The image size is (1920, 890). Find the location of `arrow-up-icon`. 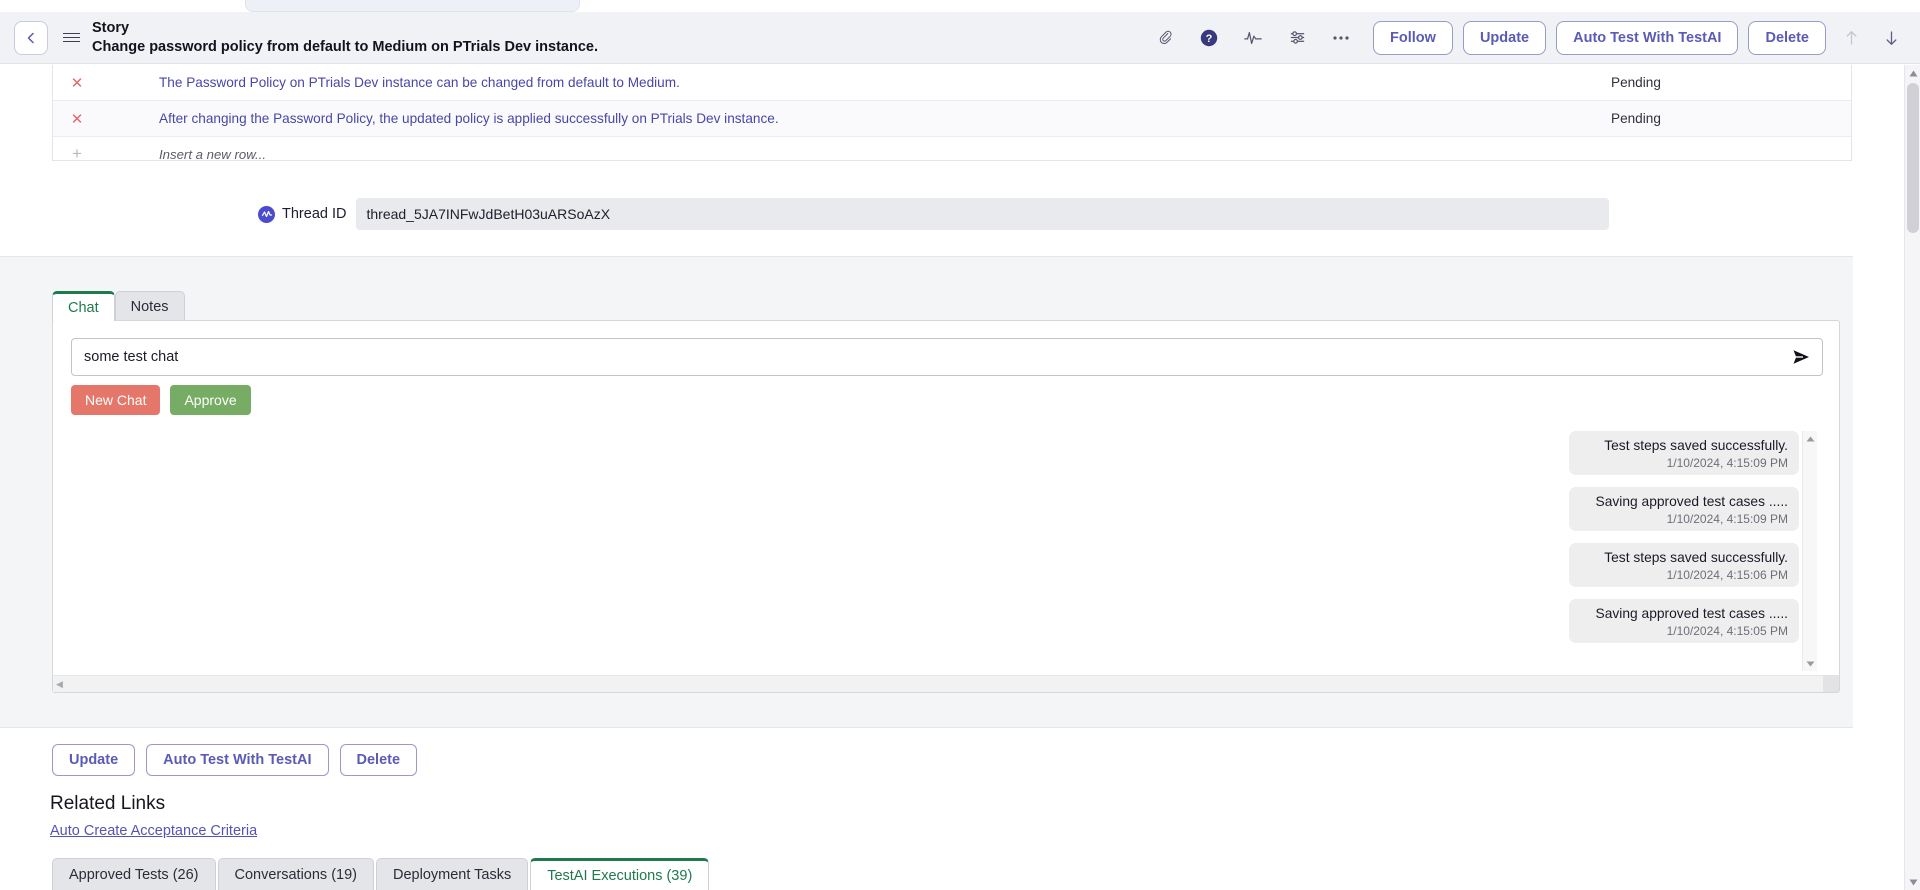

arrow-up-icon is located at coordinates (1851, 37).